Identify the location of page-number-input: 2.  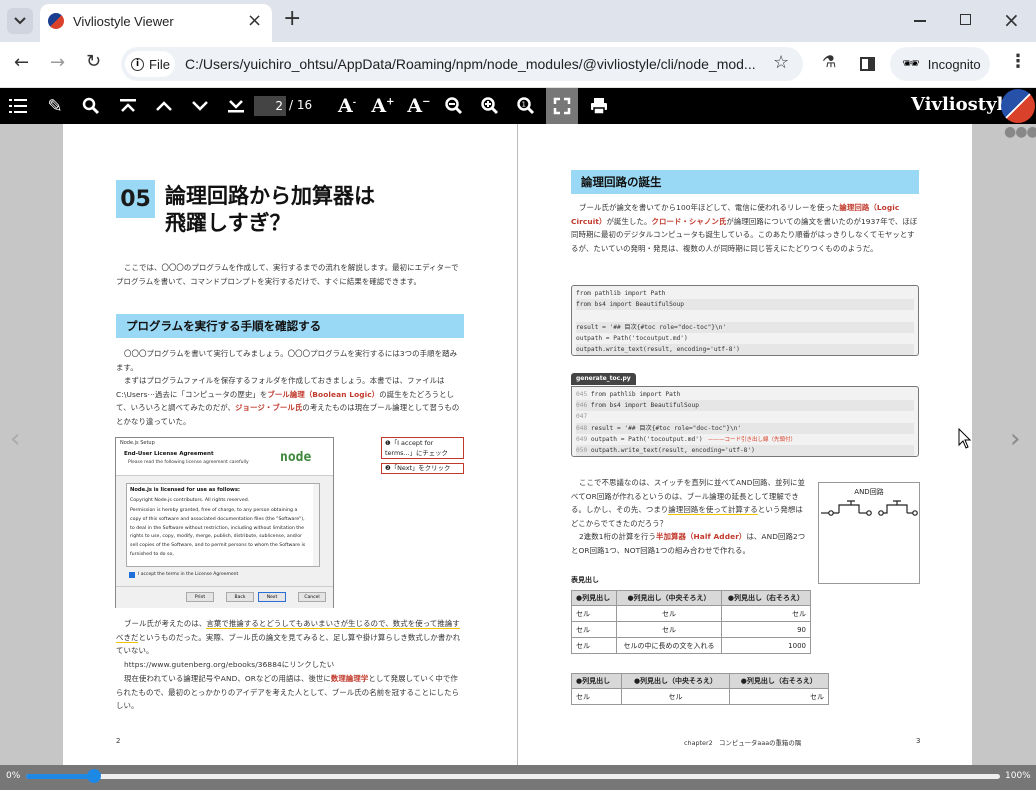
(270, 106).